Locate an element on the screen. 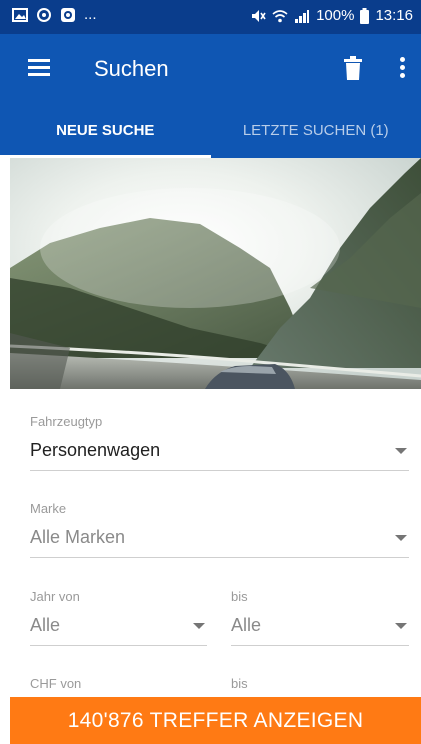 Image resolution: width=421 pixels, height=744 pixels. image-icon is located at coordinates (20, 15).